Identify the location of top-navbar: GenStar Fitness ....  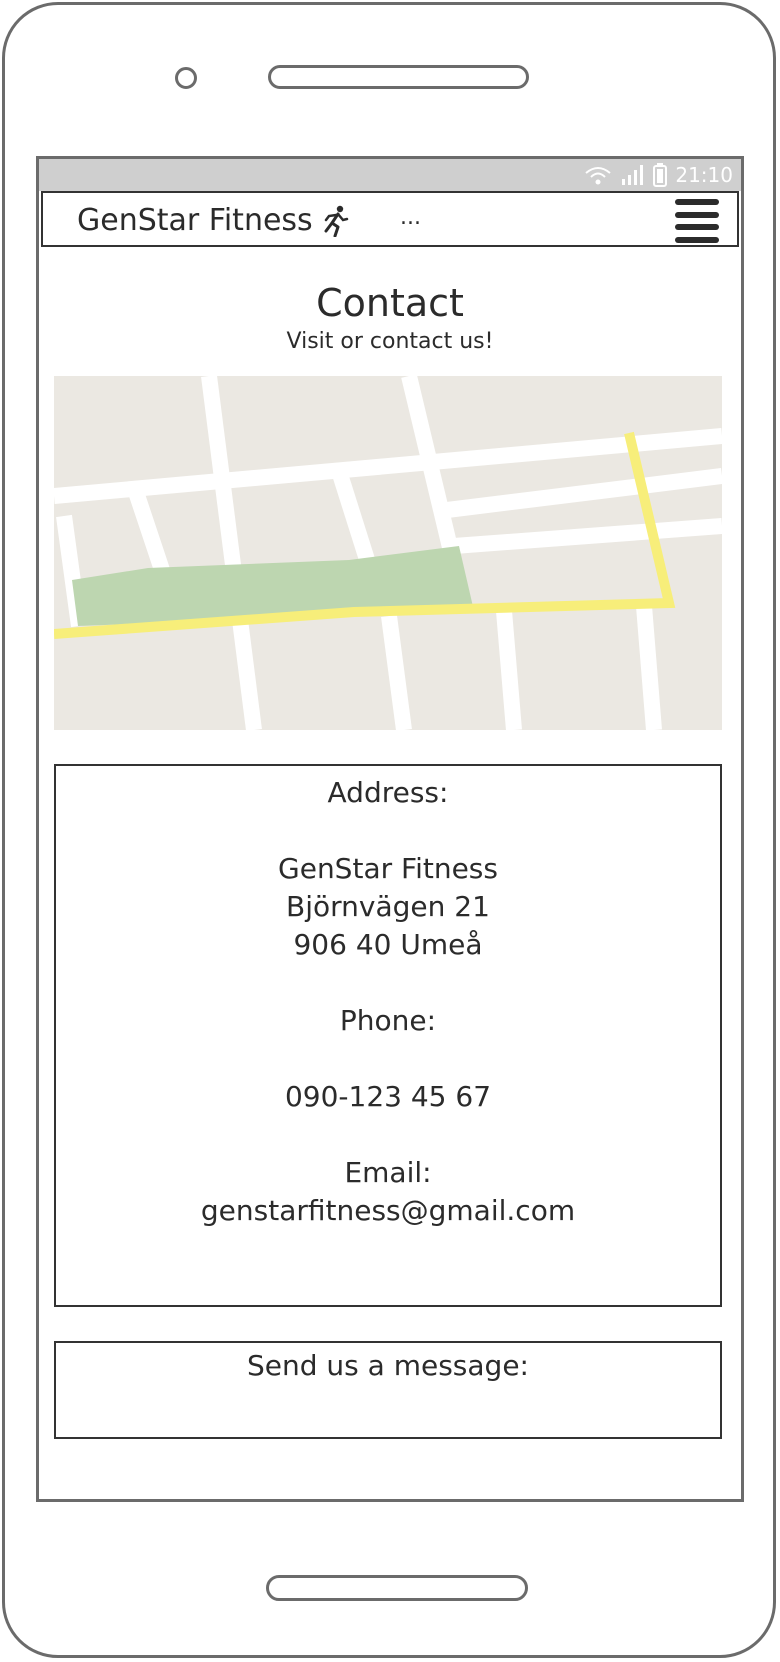
(390, 219).